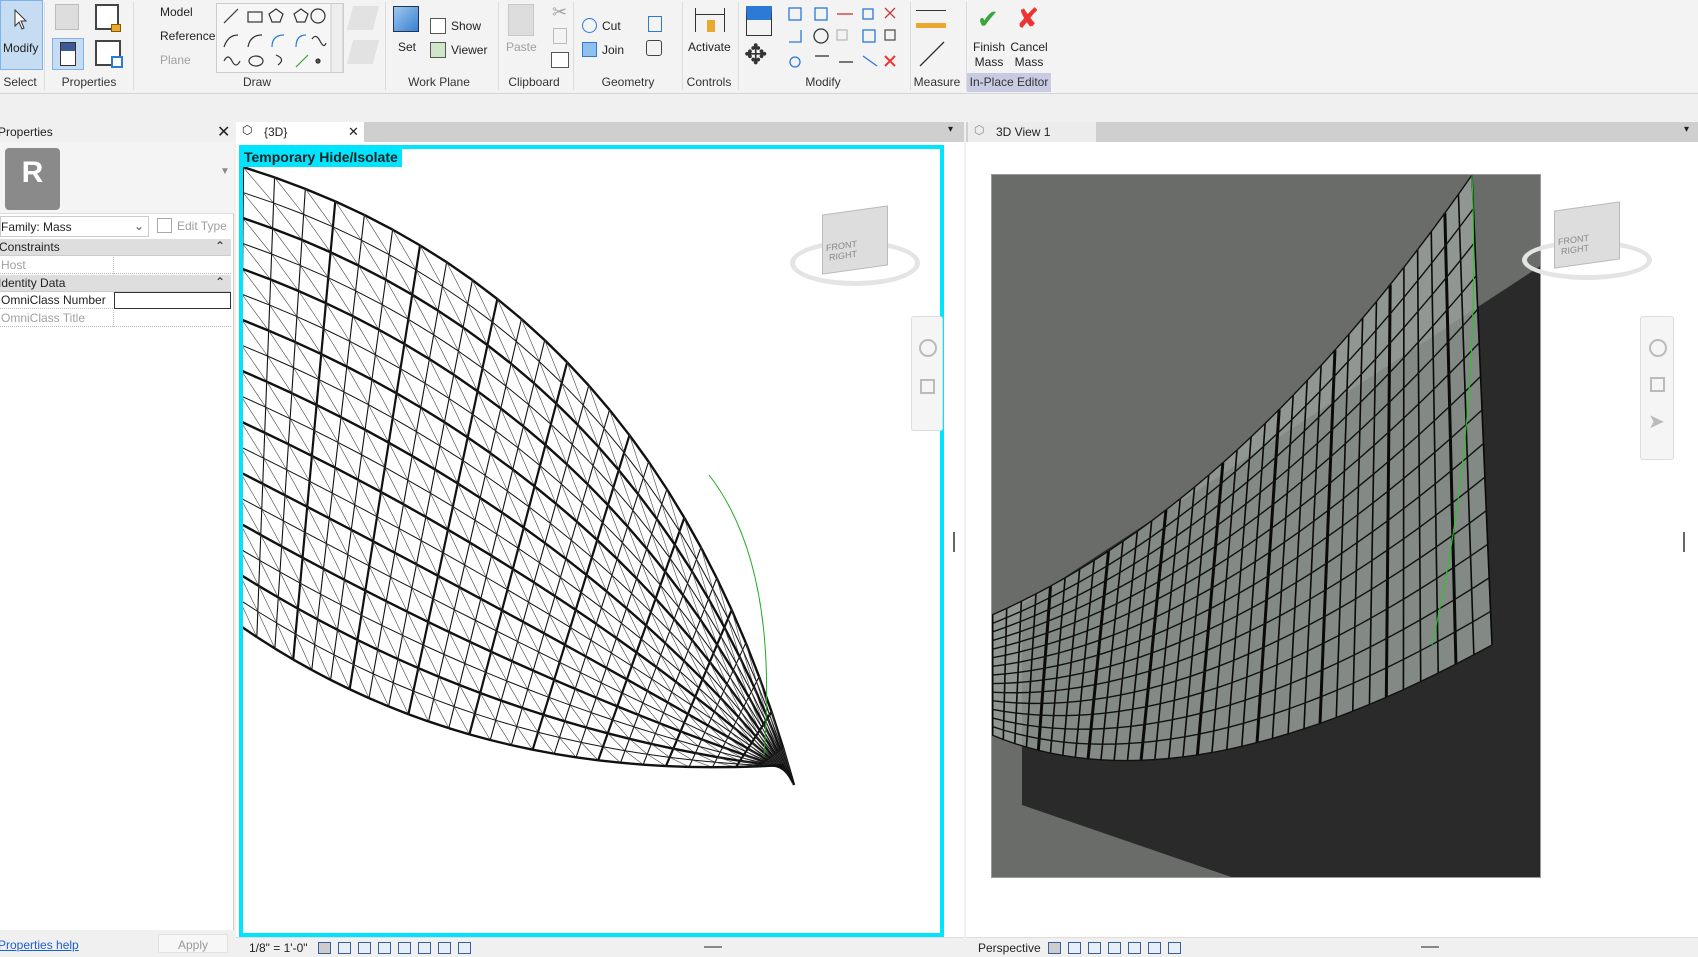  I want to click on navigation-bar: ➤, so click(1657, 388).